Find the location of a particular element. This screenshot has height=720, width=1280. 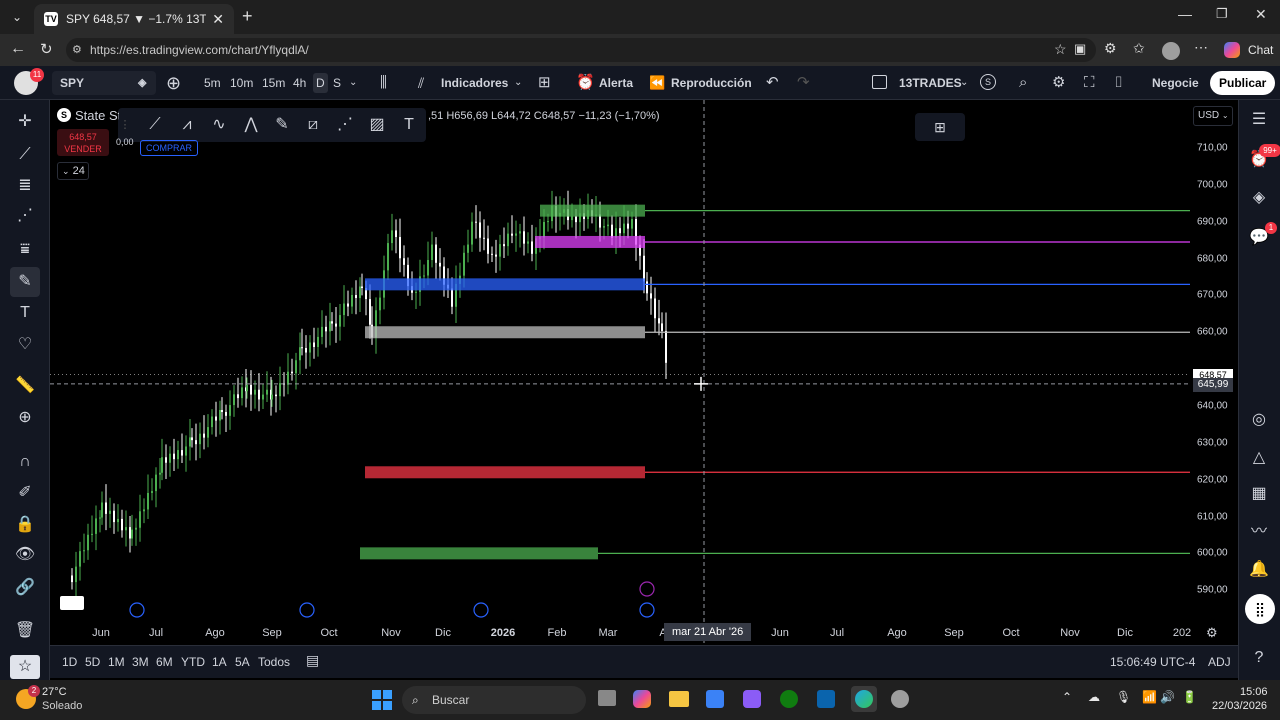

draw-text-icon: T is located at coordinates (409, 125).